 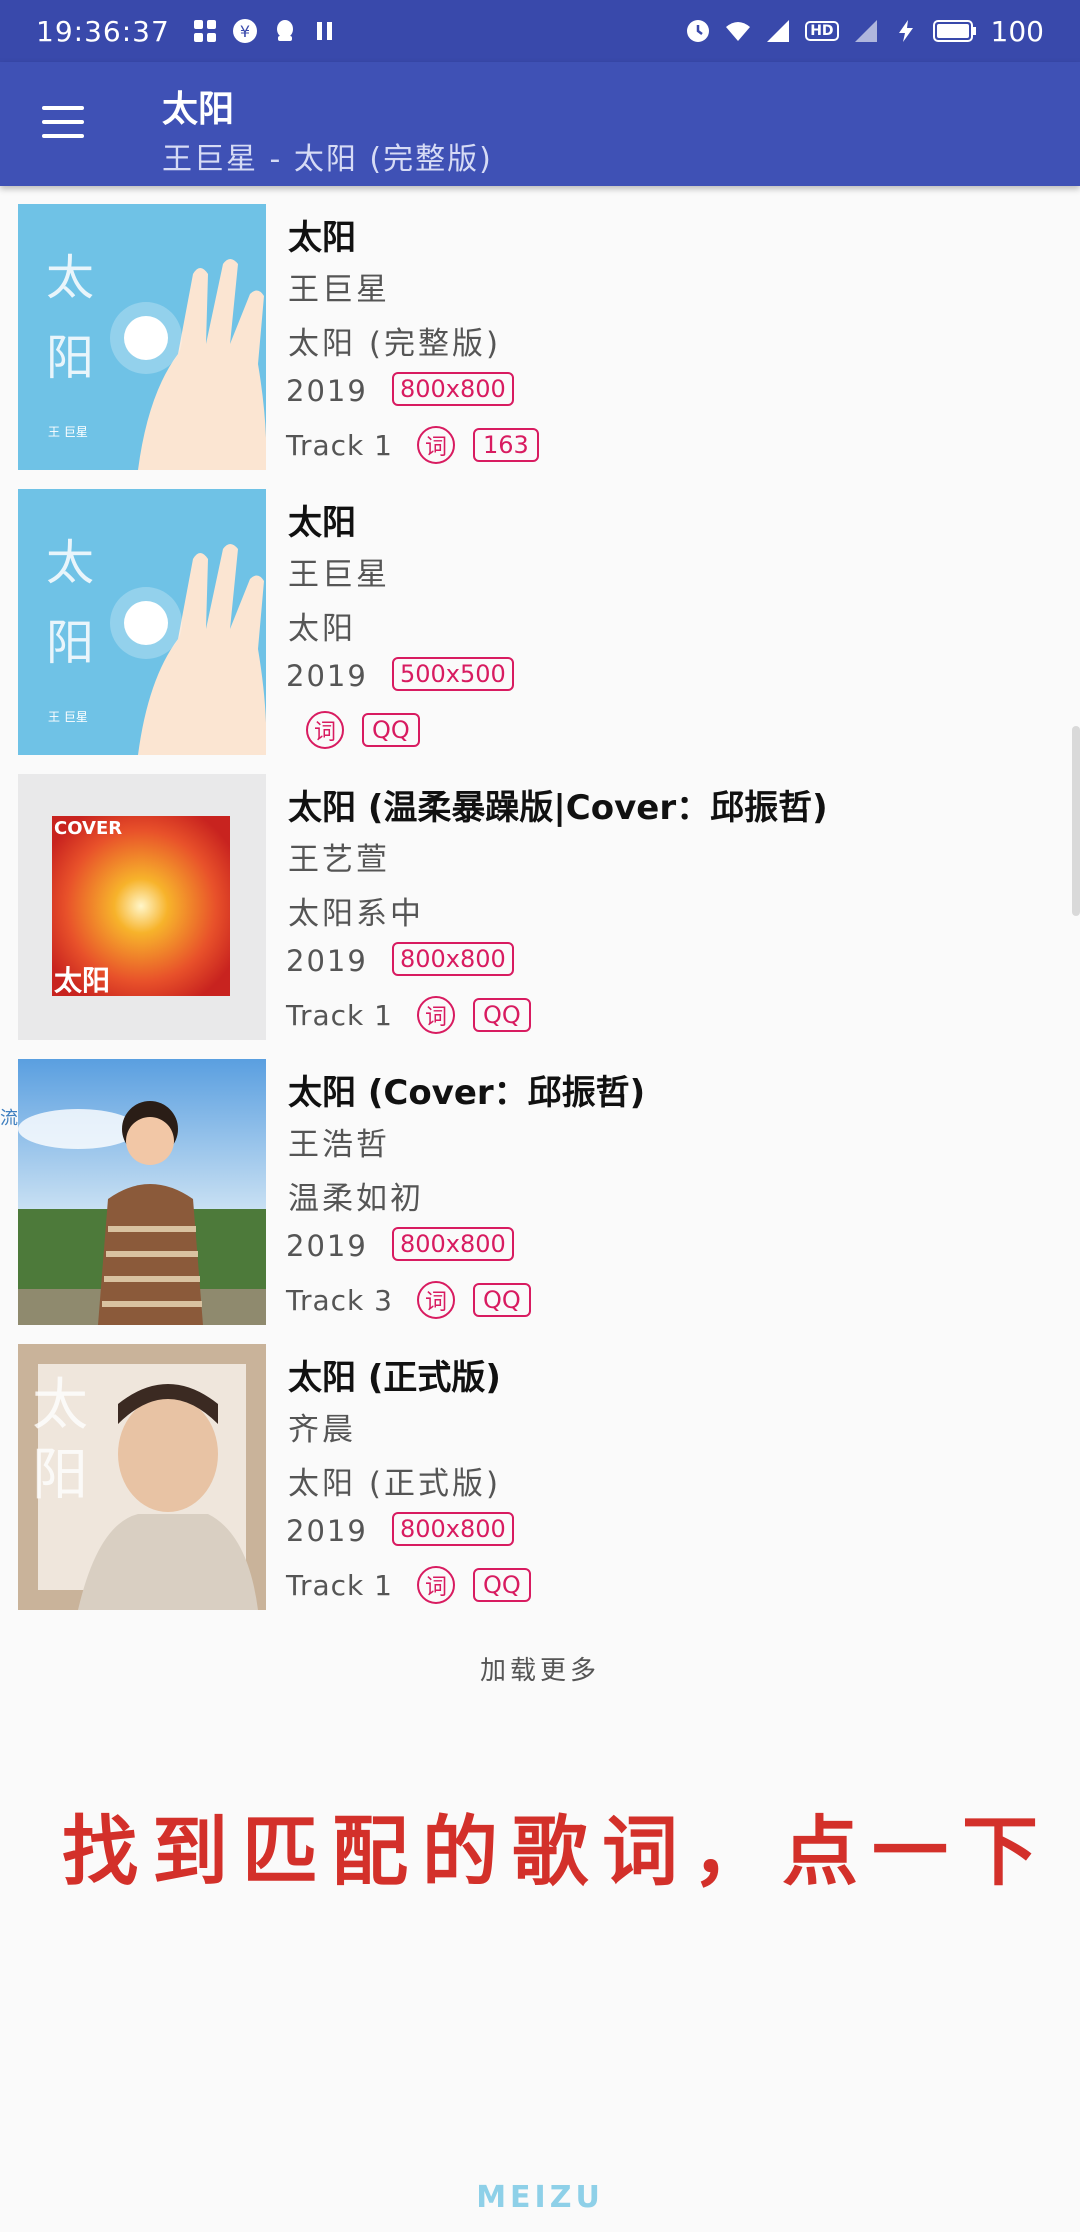 What do you see at coordinates (142, 1477) in the screenshot?
I see `album-cover: 太 阳` at bounding box center [142, 1477].